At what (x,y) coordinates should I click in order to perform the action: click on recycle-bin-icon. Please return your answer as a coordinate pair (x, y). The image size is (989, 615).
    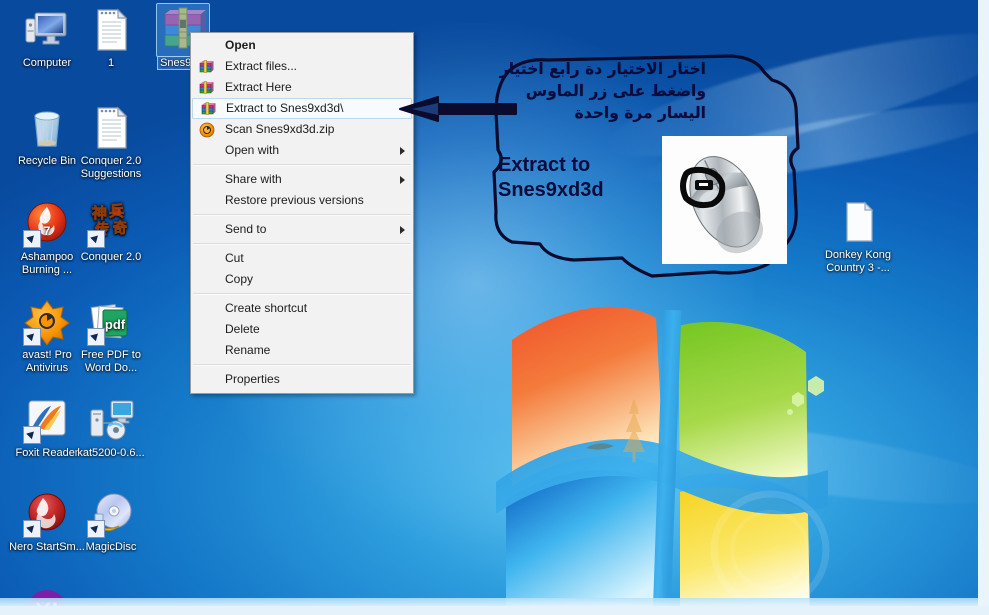
    Looking at the image, I should click on (47, 128).